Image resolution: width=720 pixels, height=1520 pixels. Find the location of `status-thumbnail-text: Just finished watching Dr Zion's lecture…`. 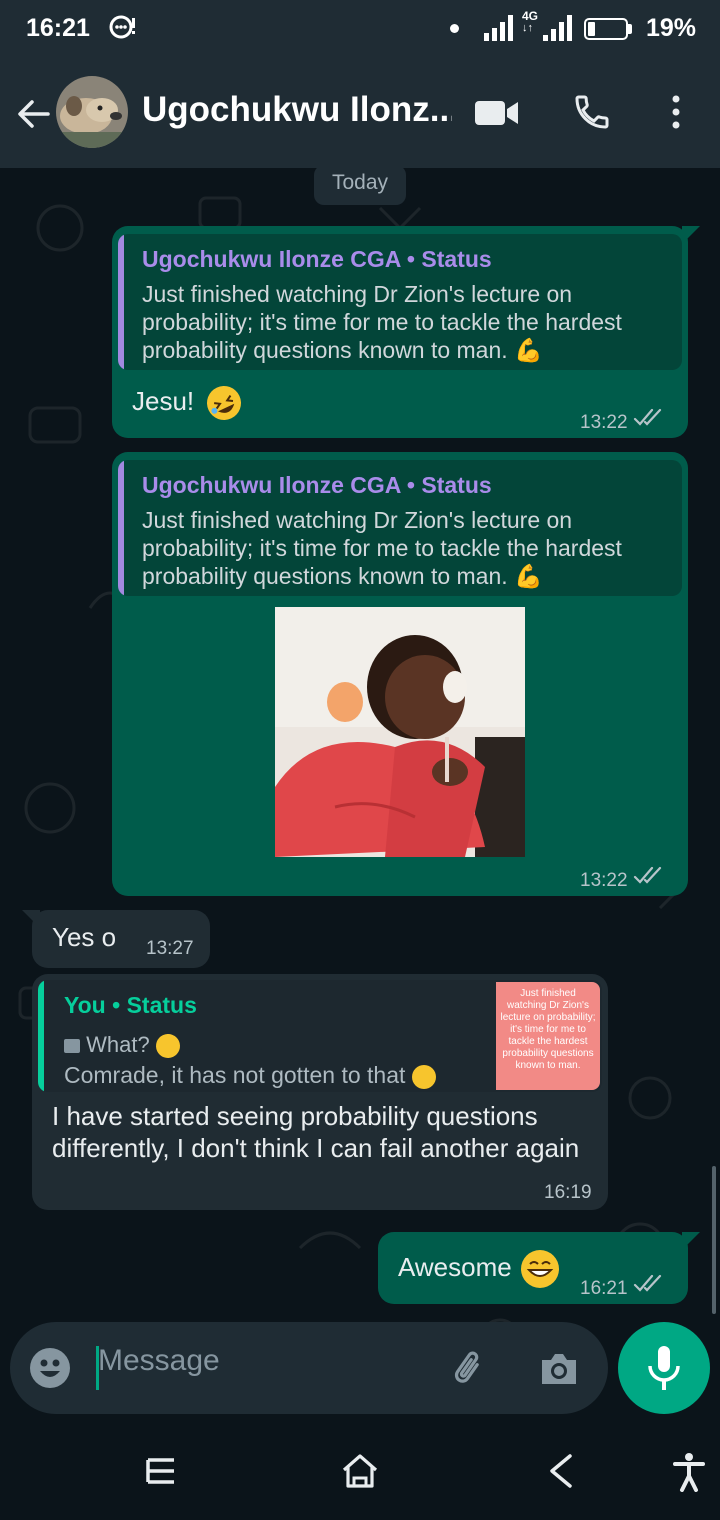

status-thumbnail-text: Just finished watching Dr Zion's lecture… is located at coordinates (548, 1029).